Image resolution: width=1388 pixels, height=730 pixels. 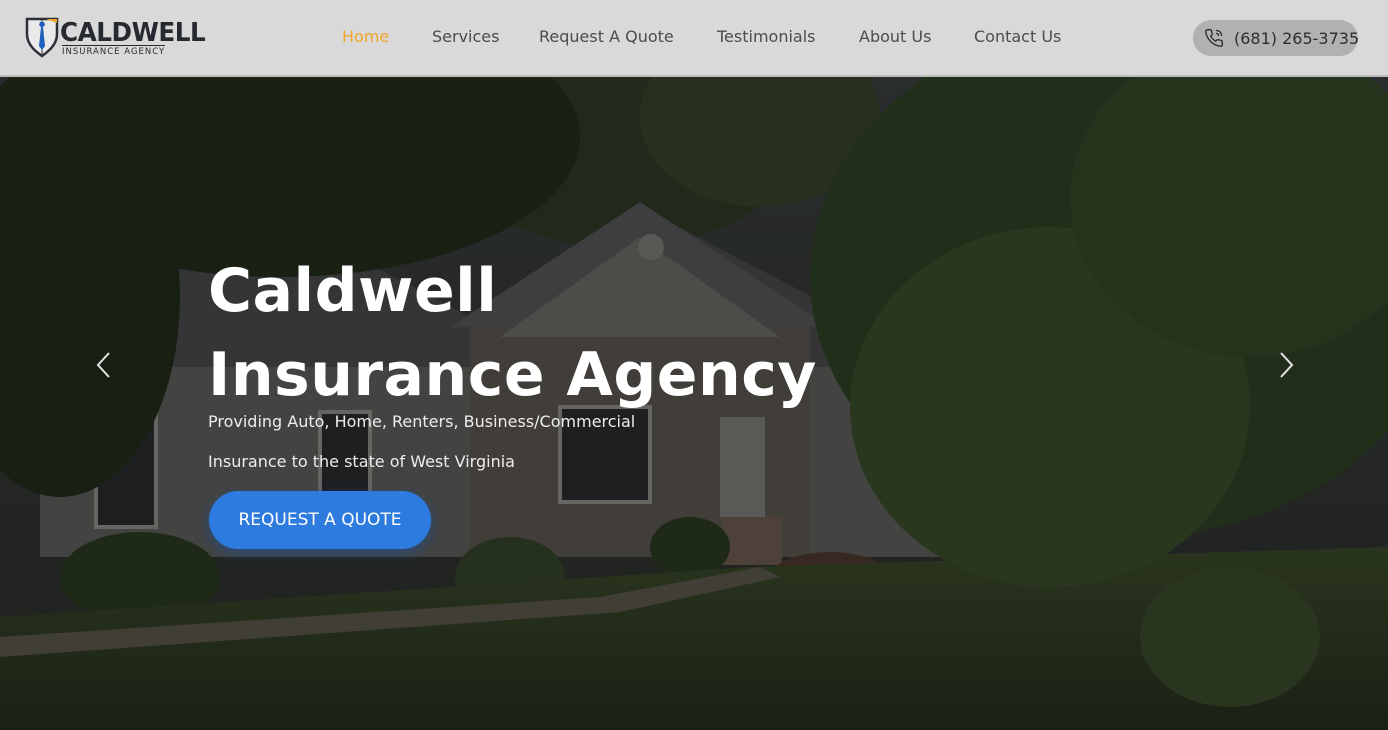 I want to click on nav-item-testimonials: Testimonials, so click(x=766, y=36).